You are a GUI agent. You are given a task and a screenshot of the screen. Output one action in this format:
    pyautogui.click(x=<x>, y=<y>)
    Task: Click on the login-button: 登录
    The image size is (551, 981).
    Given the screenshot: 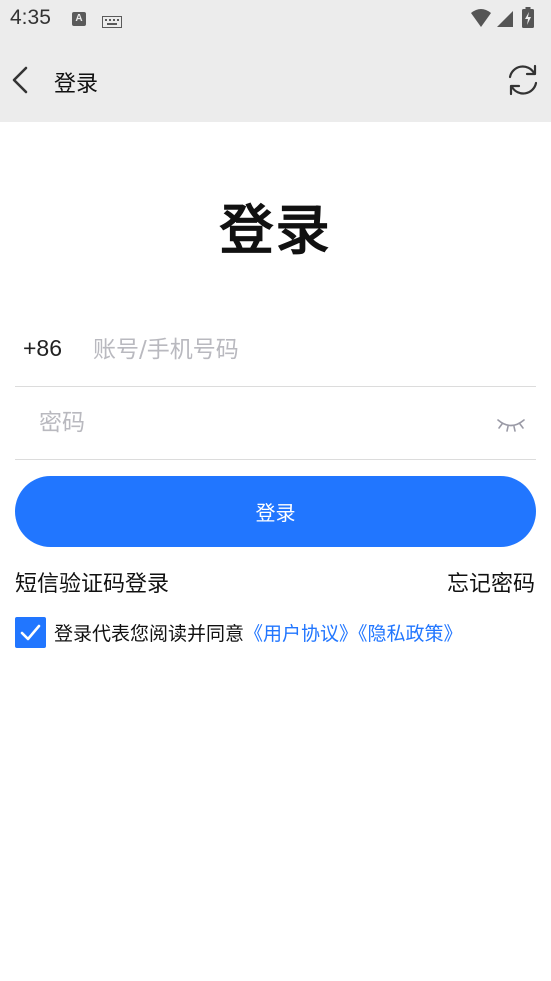 What is the action you would take?
    pyautogui.click(x=275, y=511)
    